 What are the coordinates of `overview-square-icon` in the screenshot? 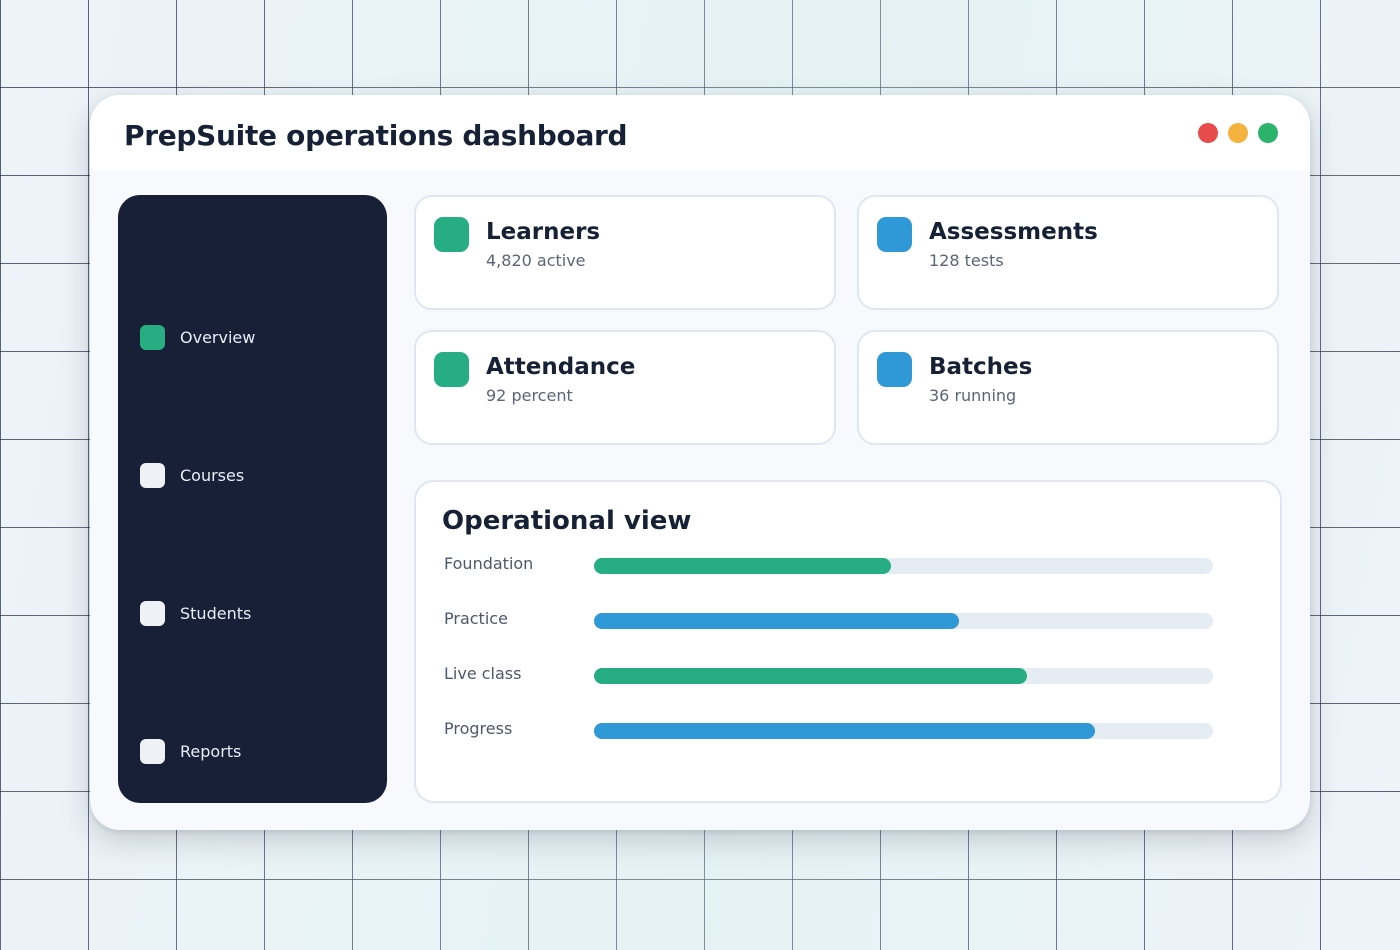 It's located at (152, 337).